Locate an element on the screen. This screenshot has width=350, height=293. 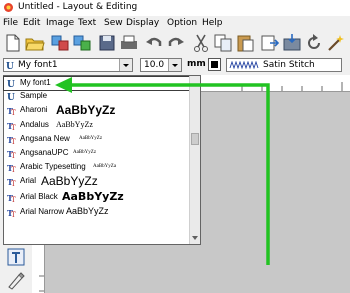
font-name: AngsanaUPC is located at coordinates (44, 152).